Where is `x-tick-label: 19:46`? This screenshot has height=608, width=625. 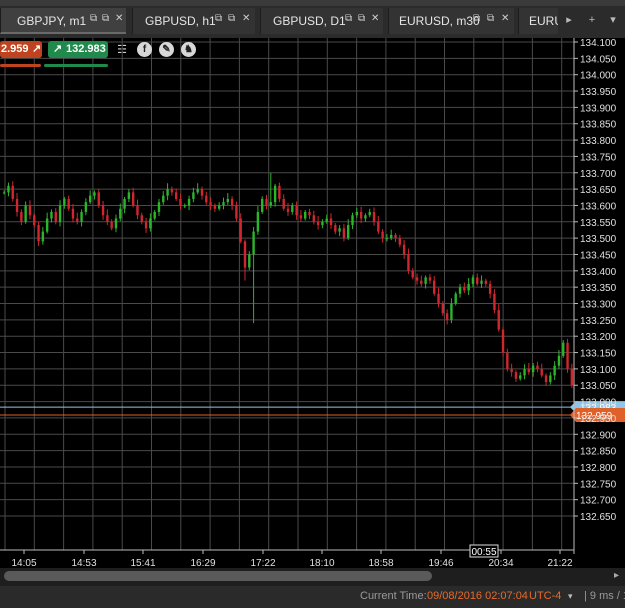 x-tick-label: 19:46 is located at coordinates (440, 563).